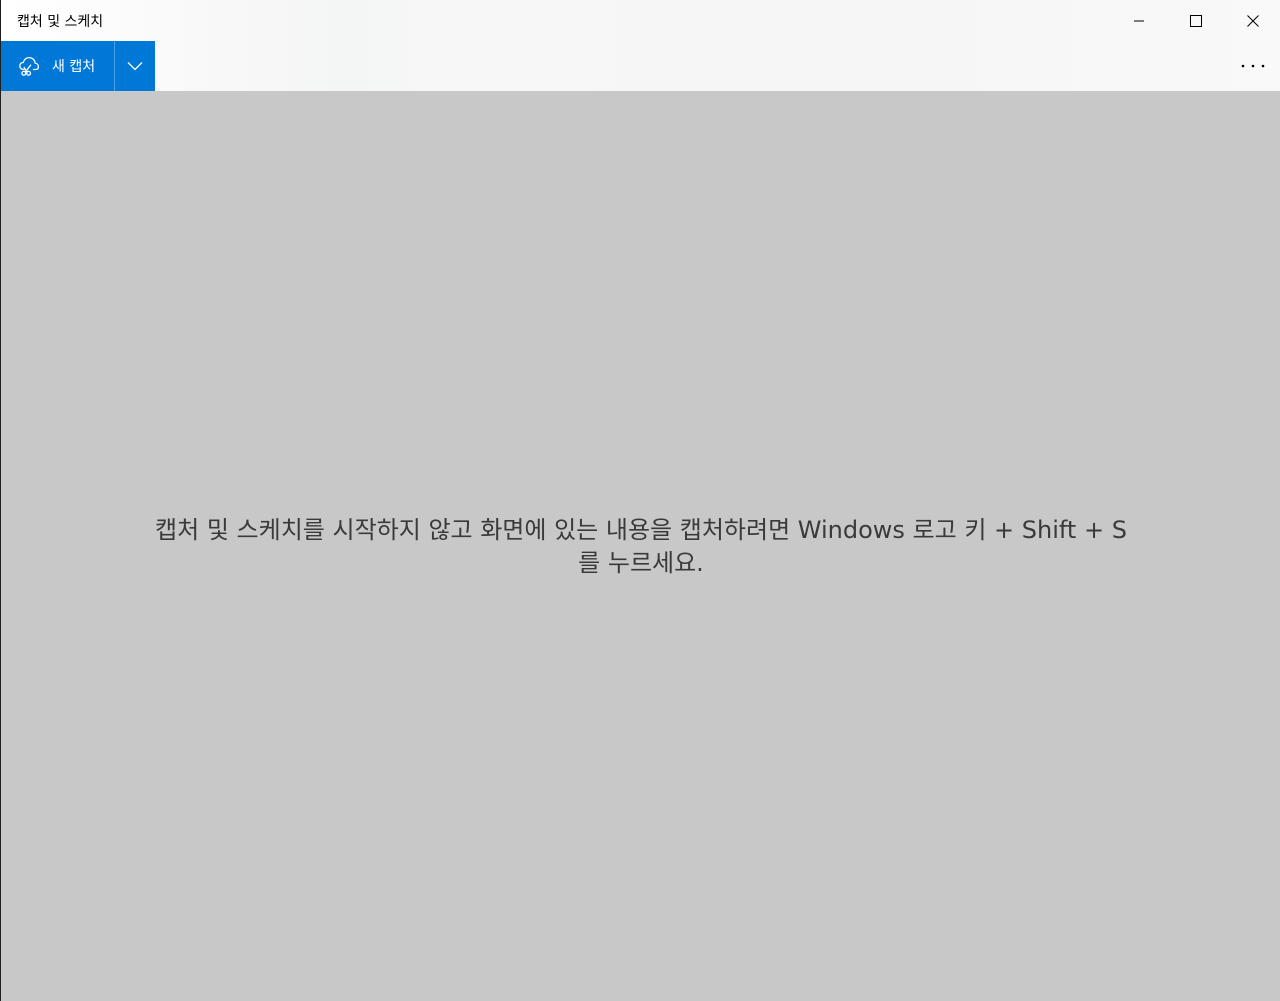 Image resolution: width=1280 pixels, height=1001 pixels. What do you see at coordinates (640, 66) in the screenshot?
I see `toolbar: 새 캡처` at bounding box center [640, 66].